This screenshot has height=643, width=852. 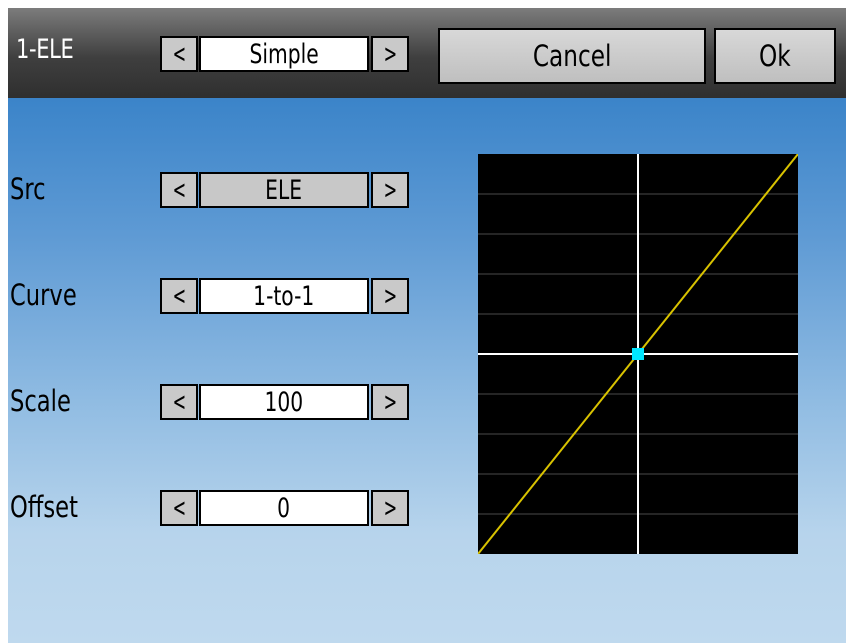 I want to click on scale-label: Scale, so click(x=40, y=401).